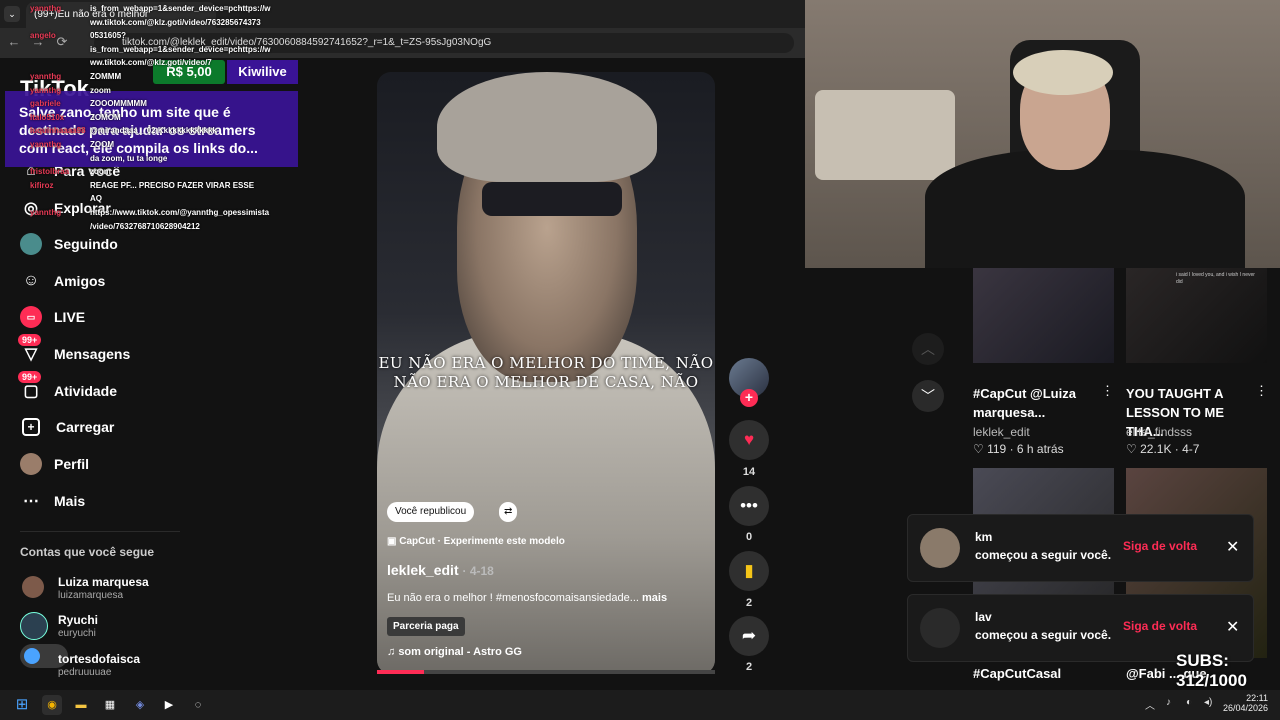 Image resolution: width=1280 pixels, height=720 pixels. Describe the element at coordinates (1159, 432) in the screenshot. I see `grid-author: elite_findsss` at that location.